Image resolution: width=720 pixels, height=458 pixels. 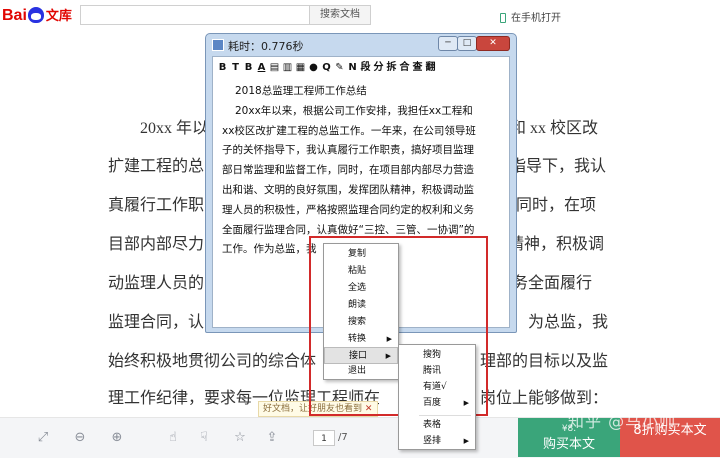 What do you see at coordinates (536, 18) in the screenshot?
I see `open-on-phone-label: 在手机打开` at bounding box center [536, 18].